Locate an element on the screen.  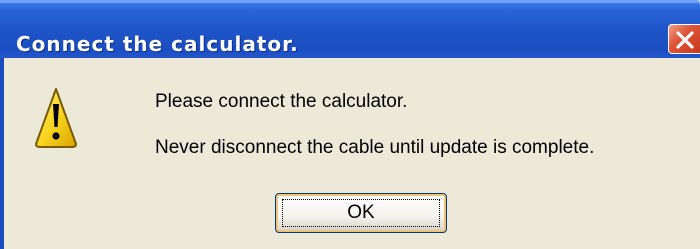
ok-button-label: OK is located at coordinates (361, 212).